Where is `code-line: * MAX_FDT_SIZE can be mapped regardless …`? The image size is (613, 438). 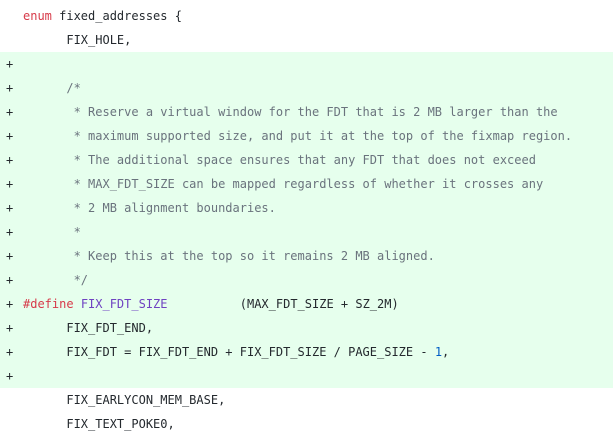 code-line: * MAX_FDT_SIZE can be mapped regardless … is located at coordinates (283, 184).